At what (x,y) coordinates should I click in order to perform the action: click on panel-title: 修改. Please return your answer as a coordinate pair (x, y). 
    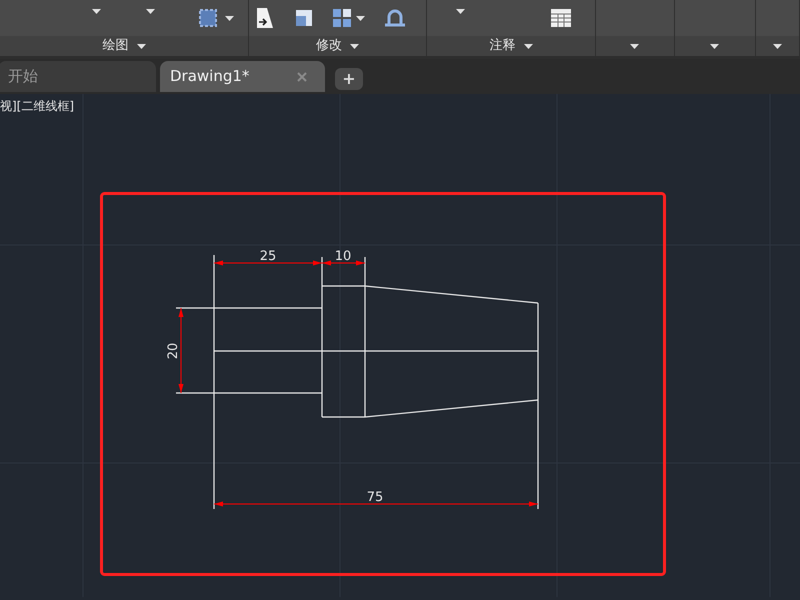
    Looking at the image, I should click on (337, 46).